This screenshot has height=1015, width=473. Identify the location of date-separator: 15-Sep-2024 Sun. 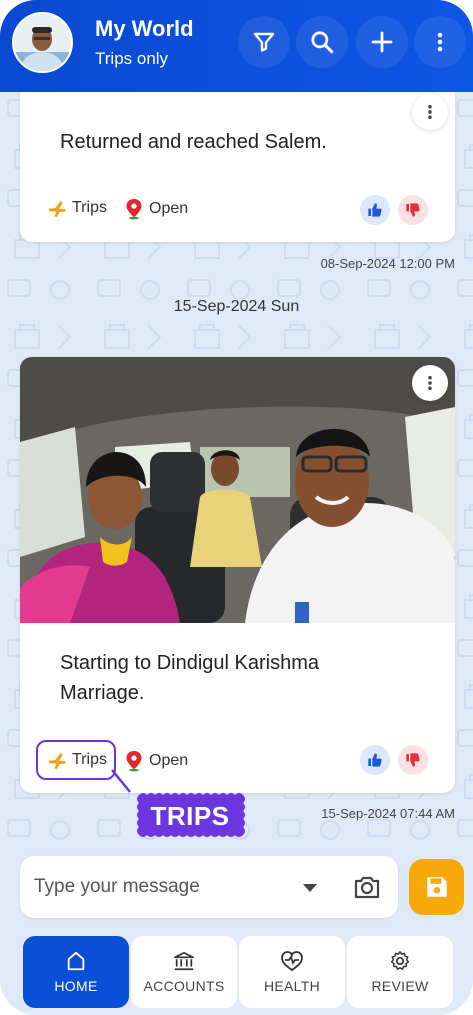
(236, 306).